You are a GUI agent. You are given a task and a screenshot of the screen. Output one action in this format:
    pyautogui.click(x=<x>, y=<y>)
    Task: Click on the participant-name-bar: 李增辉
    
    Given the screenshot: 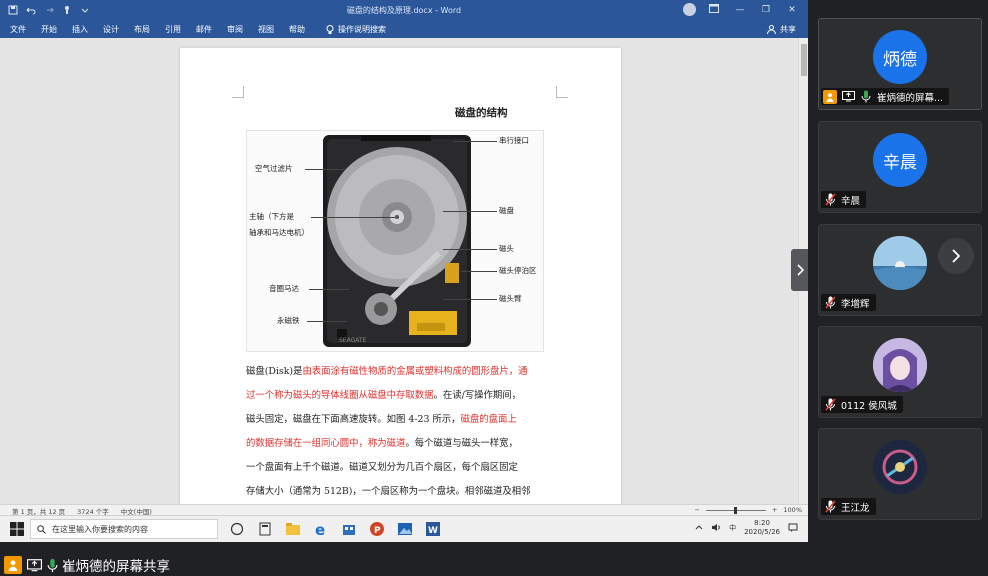 What is the action you would take?
    pyautogui.click(x=848, y=302)
    